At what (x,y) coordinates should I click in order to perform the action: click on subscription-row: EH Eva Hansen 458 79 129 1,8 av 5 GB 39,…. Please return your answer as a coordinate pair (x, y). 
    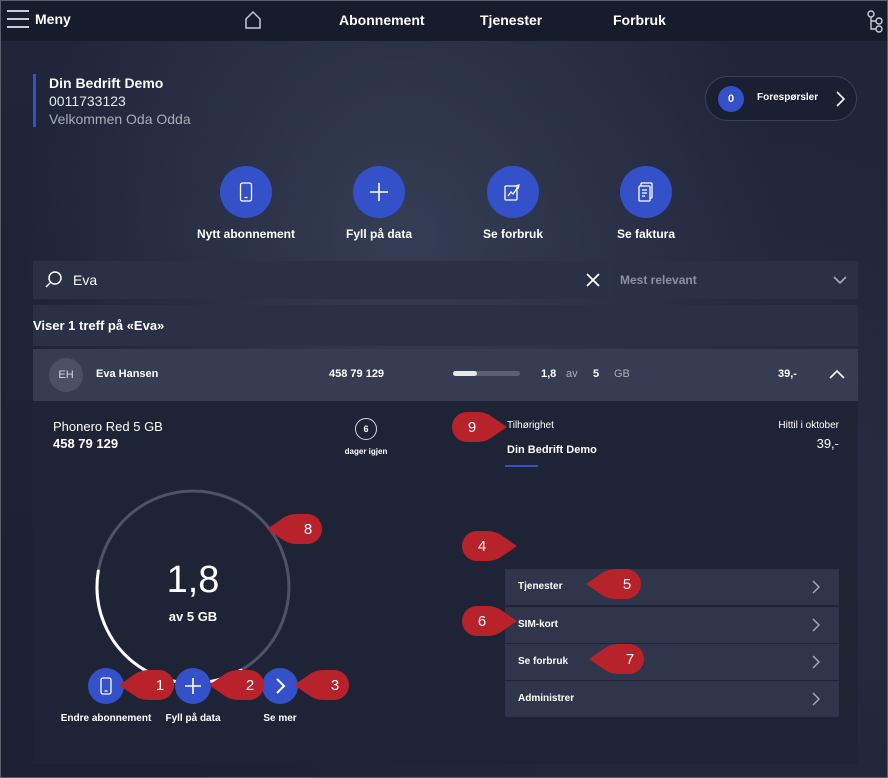
    Looking at the image, I should click on (445, 375).